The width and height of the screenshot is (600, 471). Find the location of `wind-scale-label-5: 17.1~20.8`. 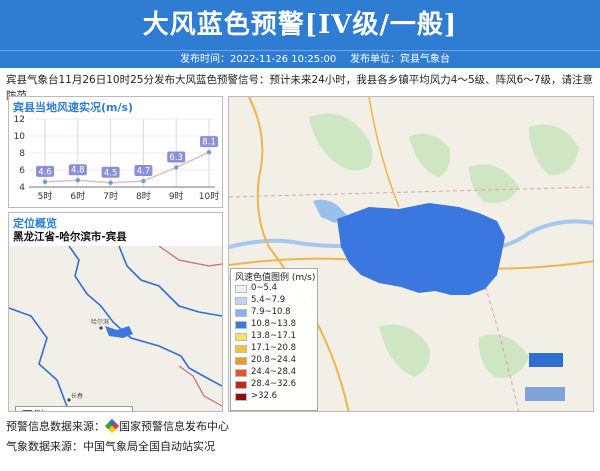

wind-scale-label-5: 17.1~20.8 is located at coordinates (273, 348).